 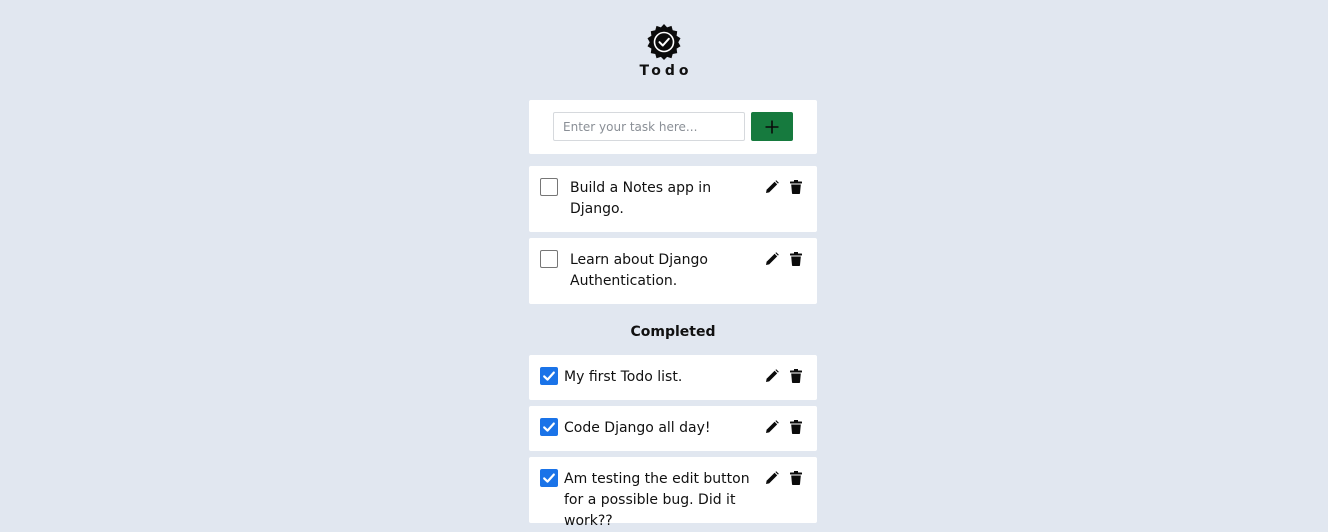 I want to click on plus-icon, so click(x=772, y=127).